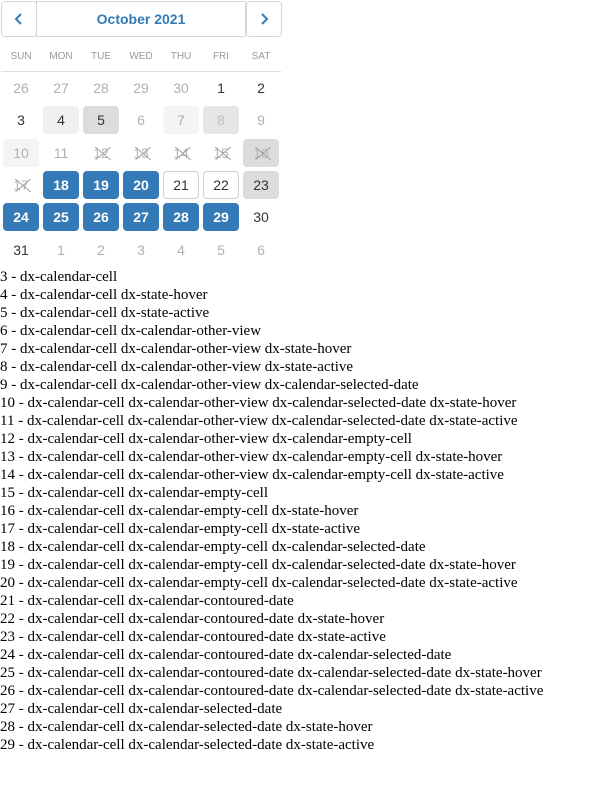  I want to click on calendar-day-cell: 13, so click(141, 153).